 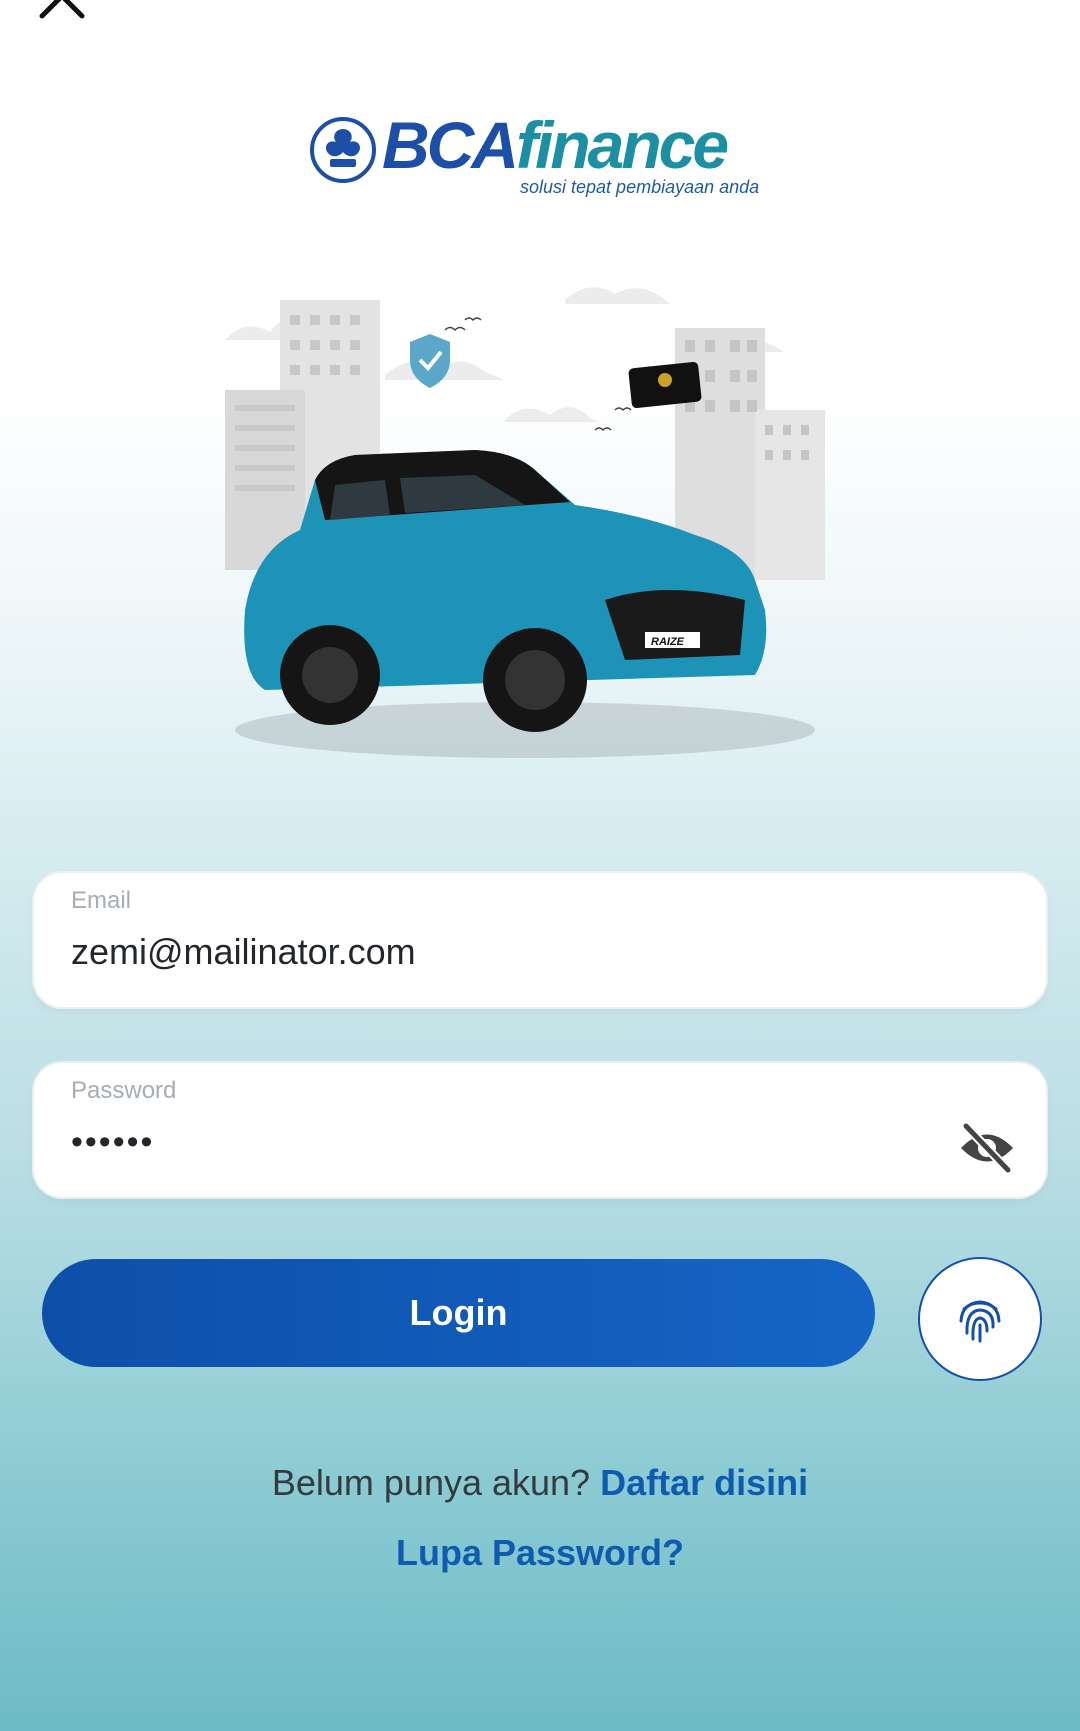 I want to click on password-visibility-toggle, so click(x=987, y=1148).